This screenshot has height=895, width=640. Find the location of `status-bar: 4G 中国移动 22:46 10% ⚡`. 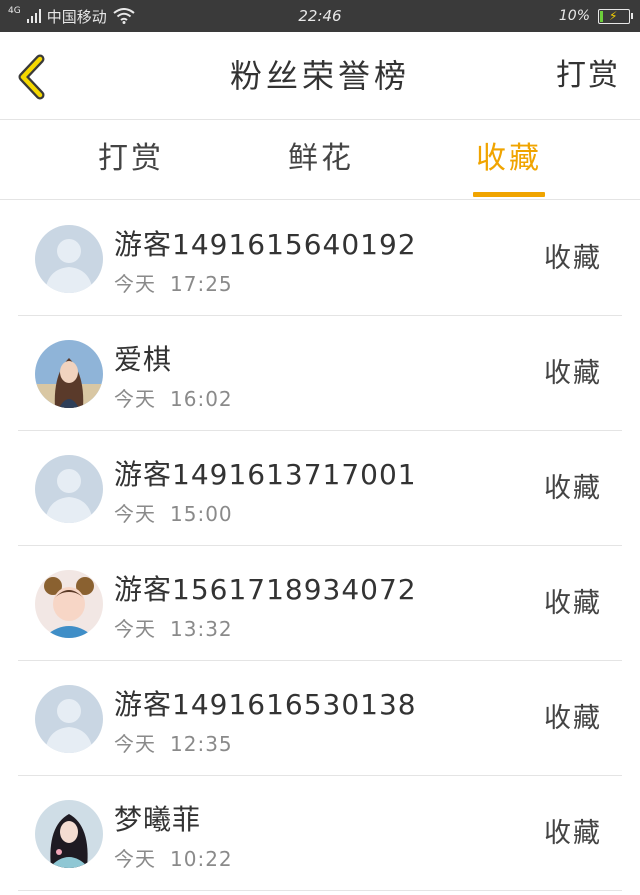

status-bar: 4G 中国移动 22:46 10% ⚡ is located at coordinates (320, 16).